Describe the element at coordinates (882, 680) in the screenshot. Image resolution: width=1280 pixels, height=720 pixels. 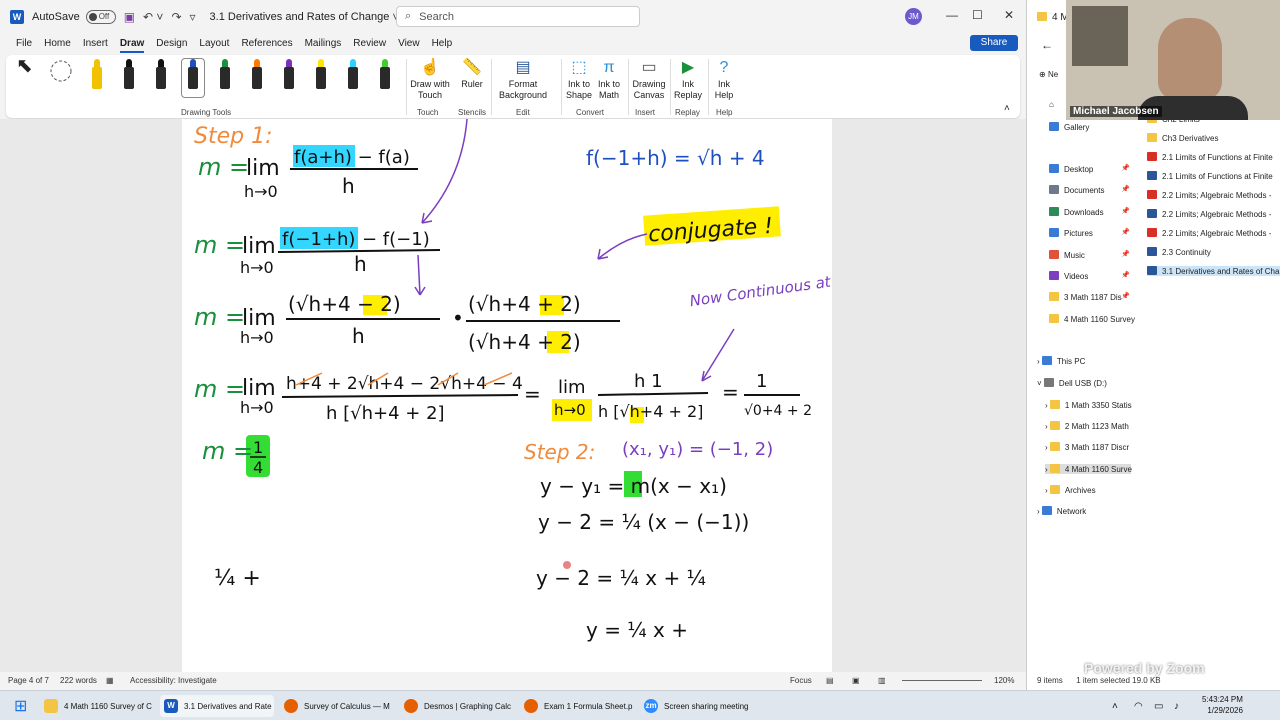
I see `web-layout-icon: ▥` at that location.